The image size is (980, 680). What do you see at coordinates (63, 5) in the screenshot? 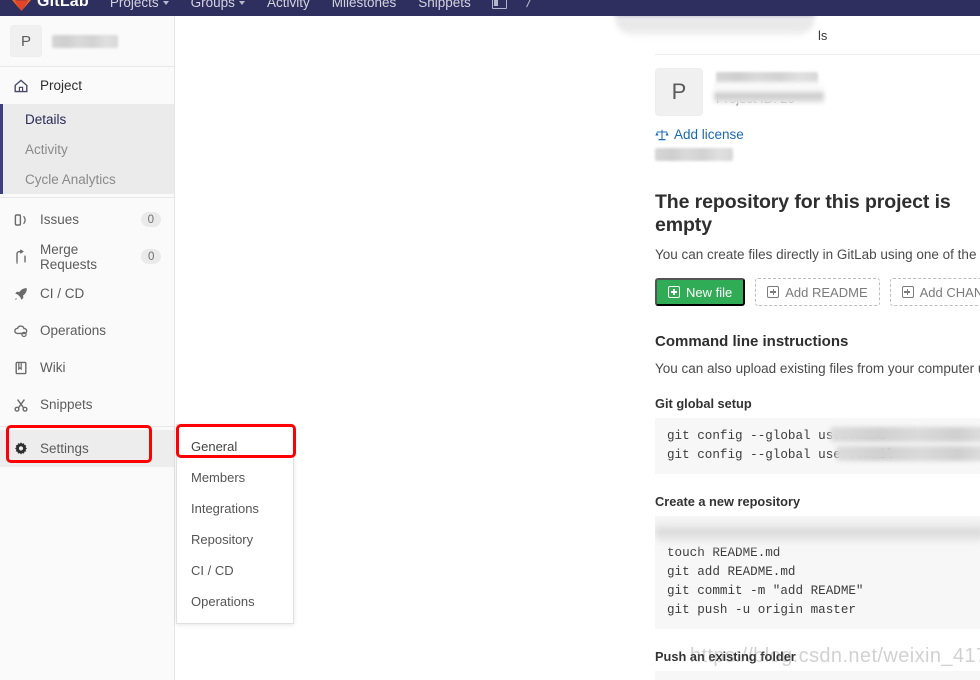
I see `gitlab-brand-text: GitLab` at bounding box center [63, 5].